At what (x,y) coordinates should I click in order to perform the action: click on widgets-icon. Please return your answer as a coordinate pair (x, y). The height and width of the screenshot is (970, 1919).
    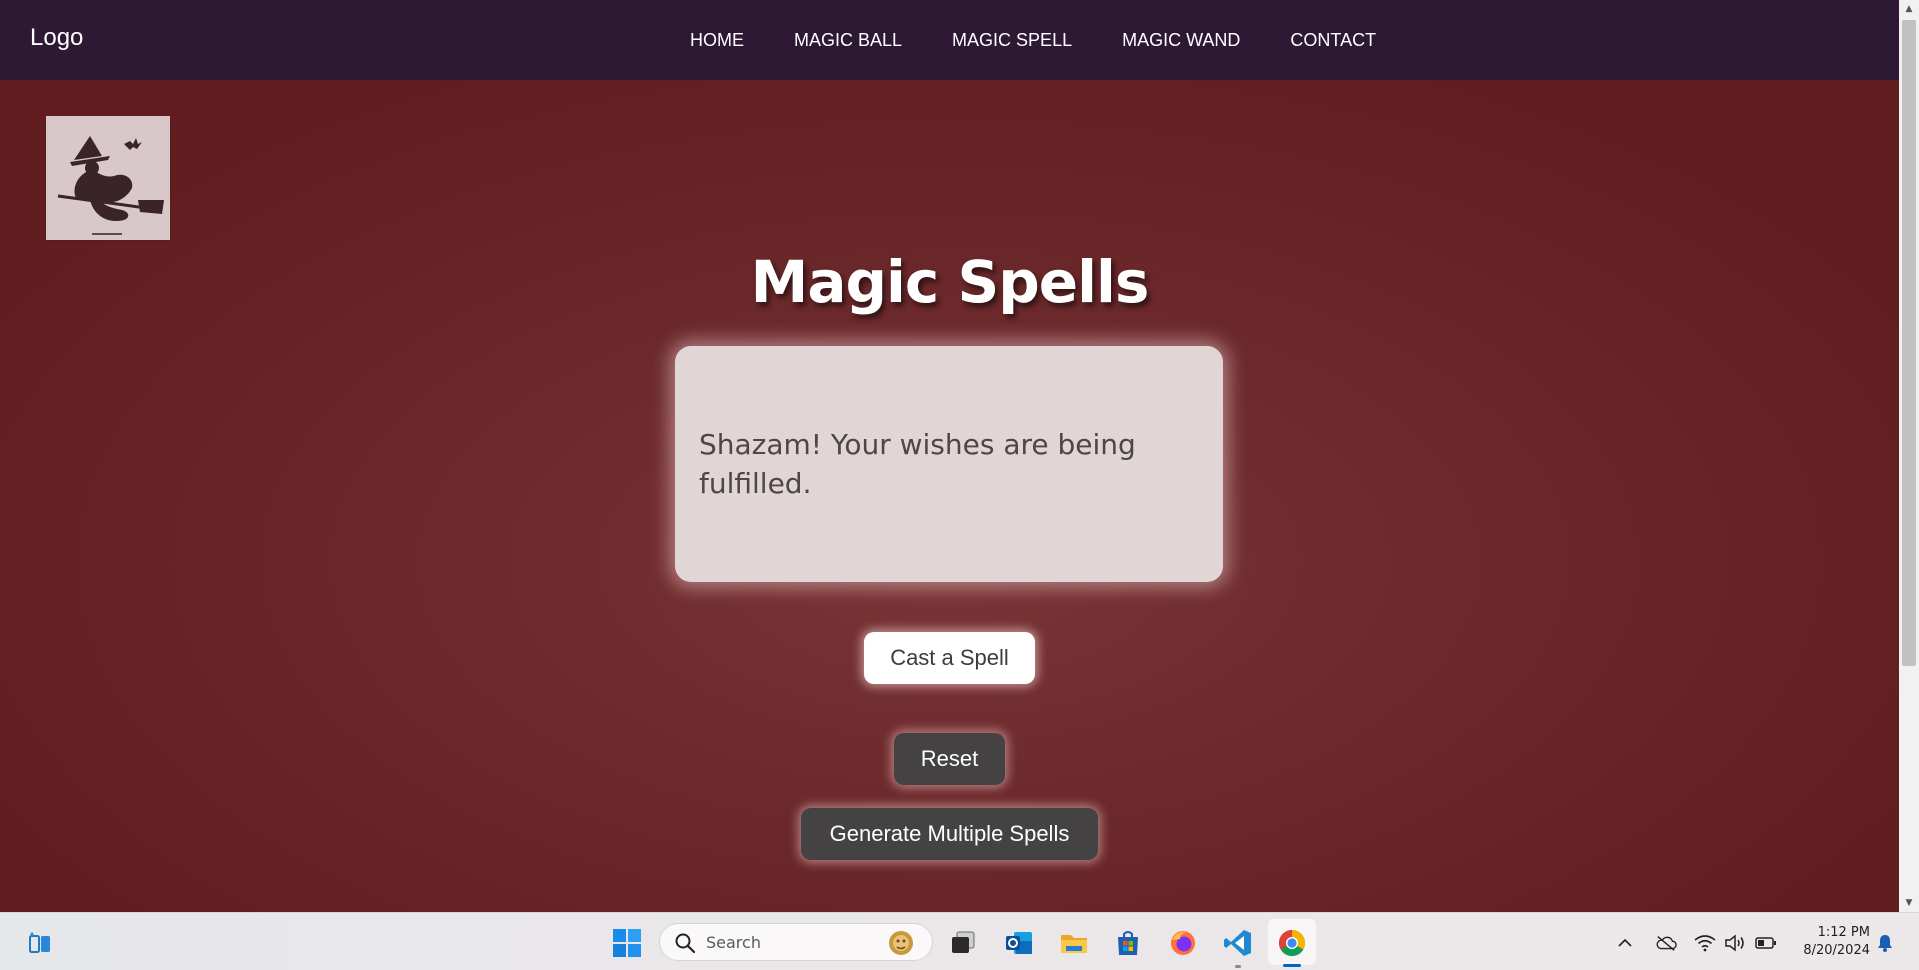
    Looking at the image, I should click on (40, 943).